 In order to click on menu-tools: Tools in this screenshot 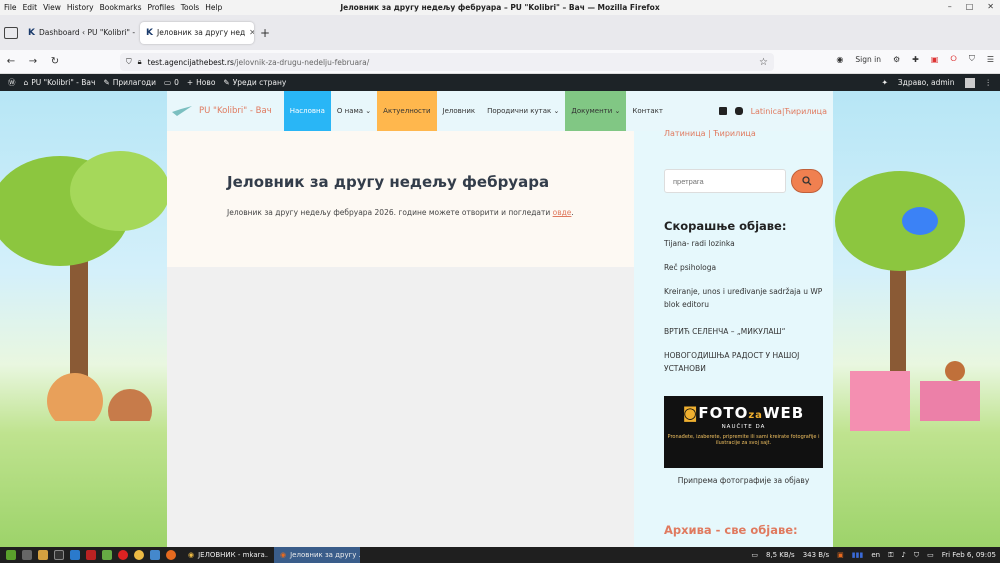, I will do `click(190, 7)`.